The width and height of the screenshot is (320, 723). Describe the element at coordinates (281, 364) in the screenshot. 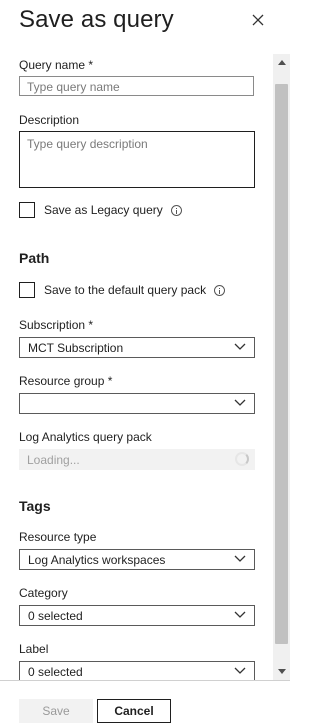

I see `scrollbar-thumb` at that location.